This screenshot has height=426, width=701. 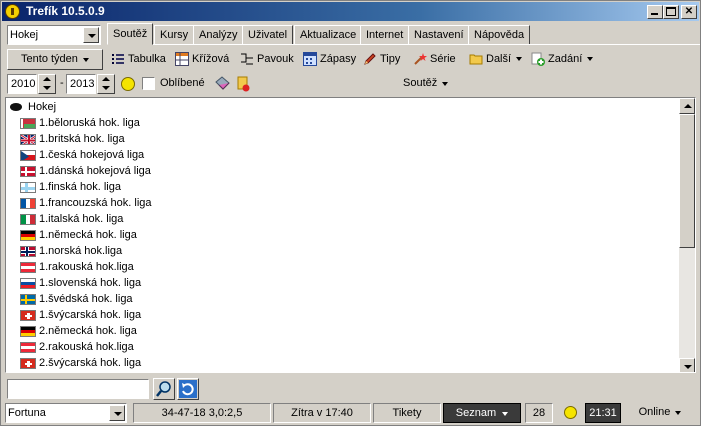 I want to click on tree-item-label: 1.italská hok. liga, so click(x=81, y=219).